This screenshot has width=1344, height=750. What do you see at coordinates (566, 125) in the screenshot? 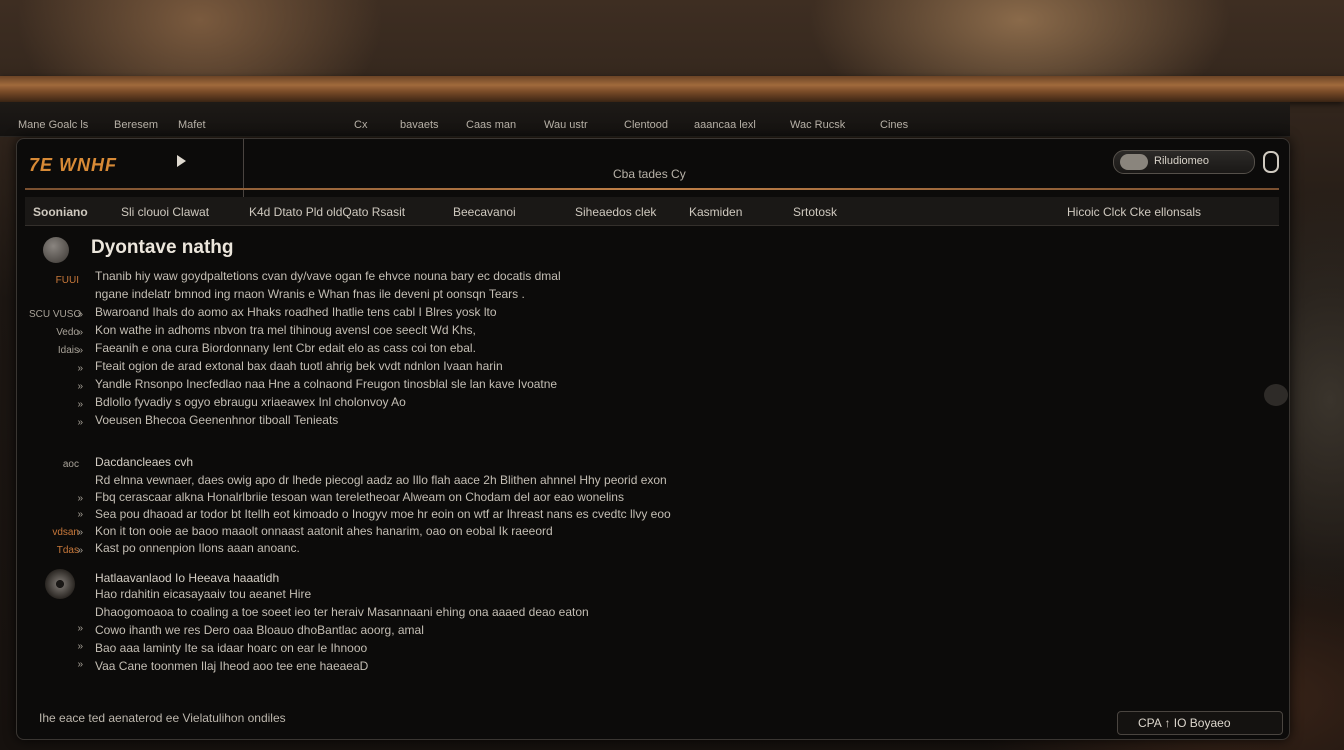
I see `menu-item-window: Wau ustr` at bounding box center [566, 125].